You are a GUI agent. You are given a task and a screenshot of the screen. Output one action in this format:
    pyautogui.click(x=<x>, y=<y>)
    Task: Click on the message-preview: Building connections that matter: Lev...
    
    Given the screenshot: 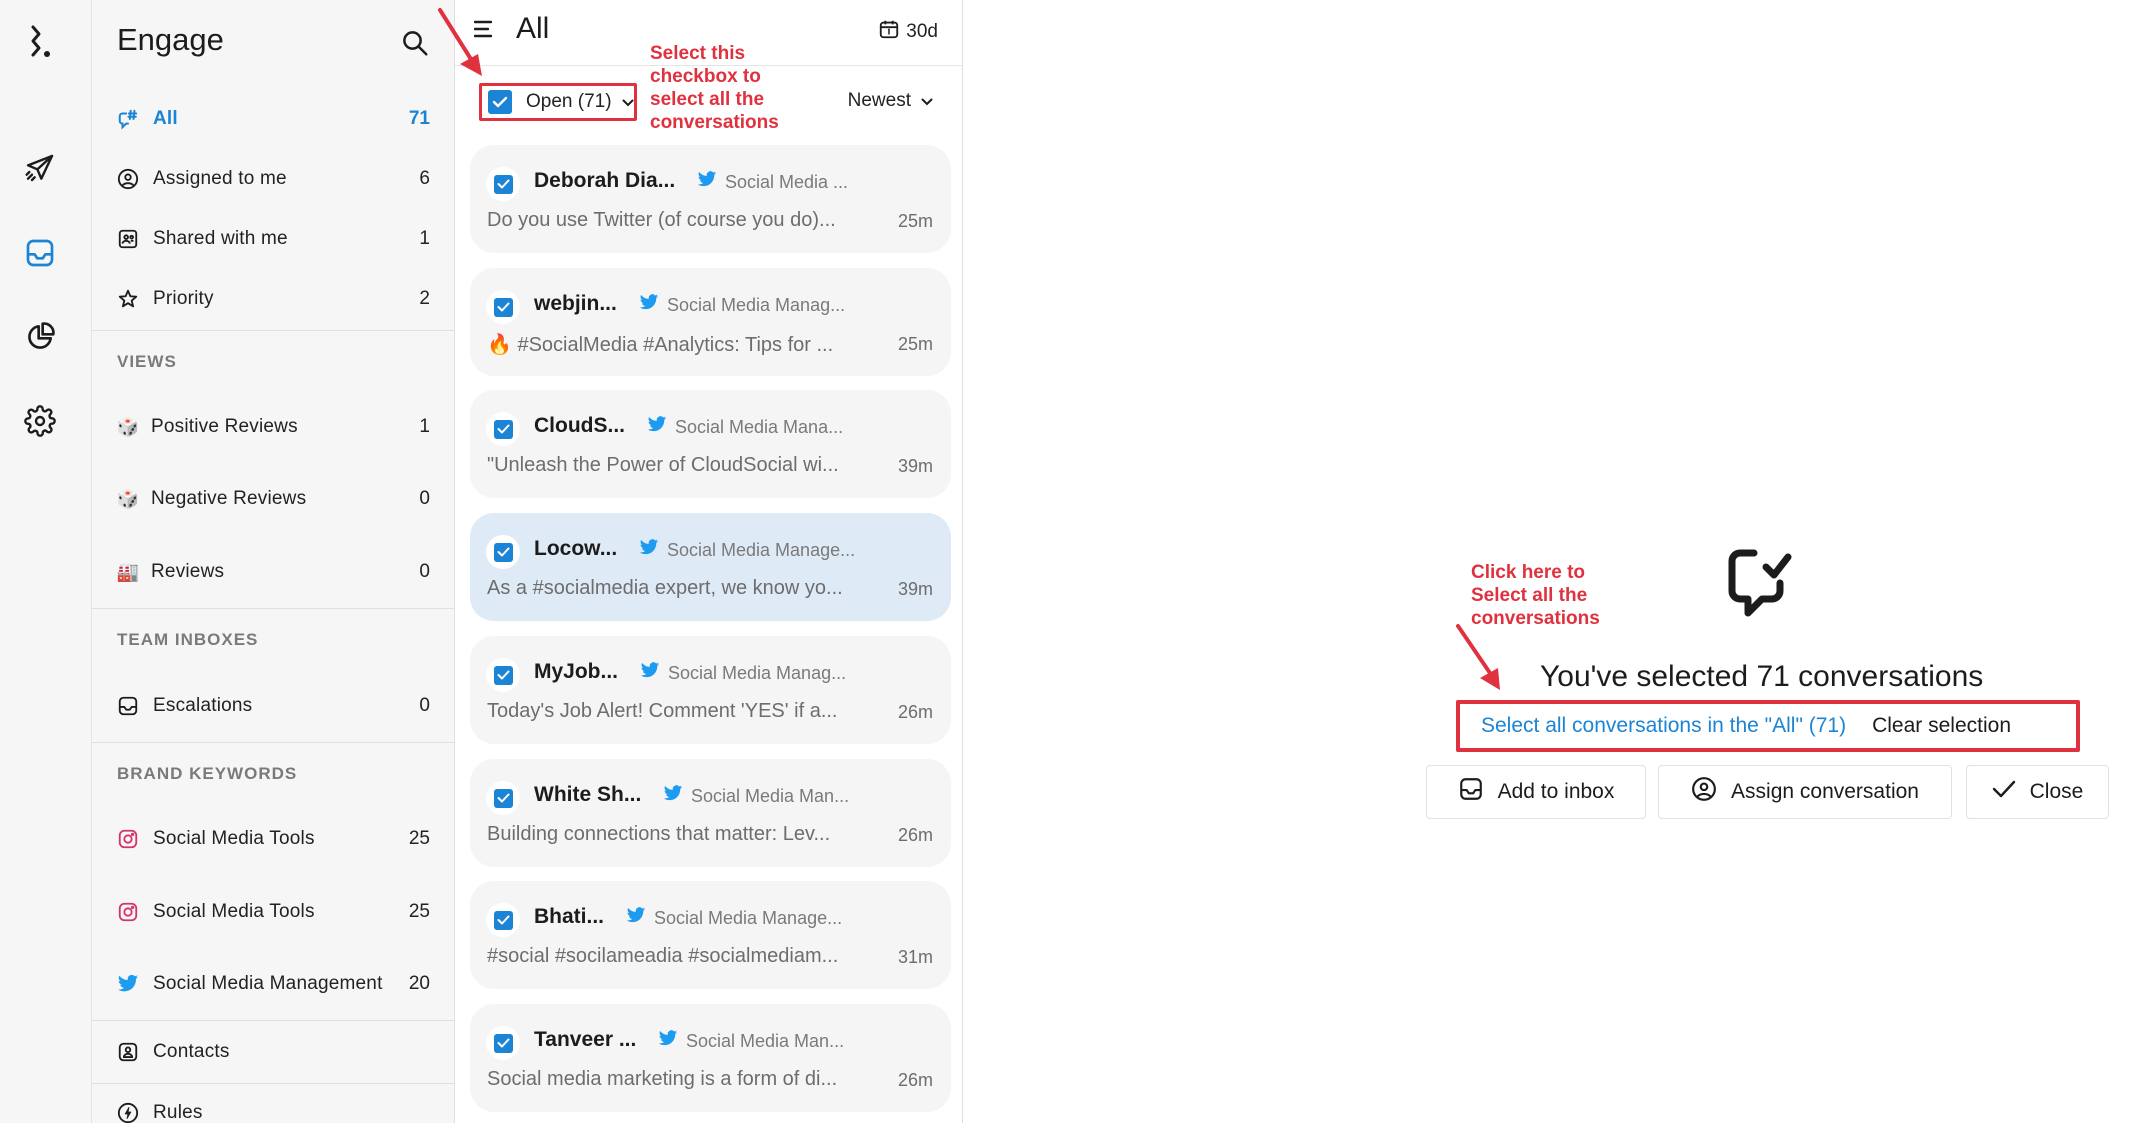 What is the action you would take?
    pyautogui.click(x=659, y=834)
    